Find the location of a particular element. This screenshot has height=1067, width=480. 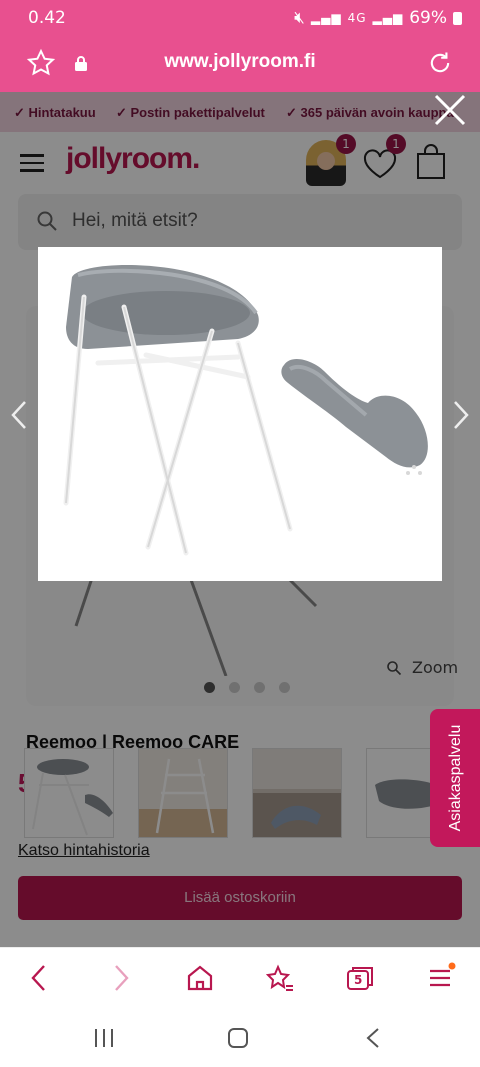

tabs-count: 5 is located at coordinates (358, 980).